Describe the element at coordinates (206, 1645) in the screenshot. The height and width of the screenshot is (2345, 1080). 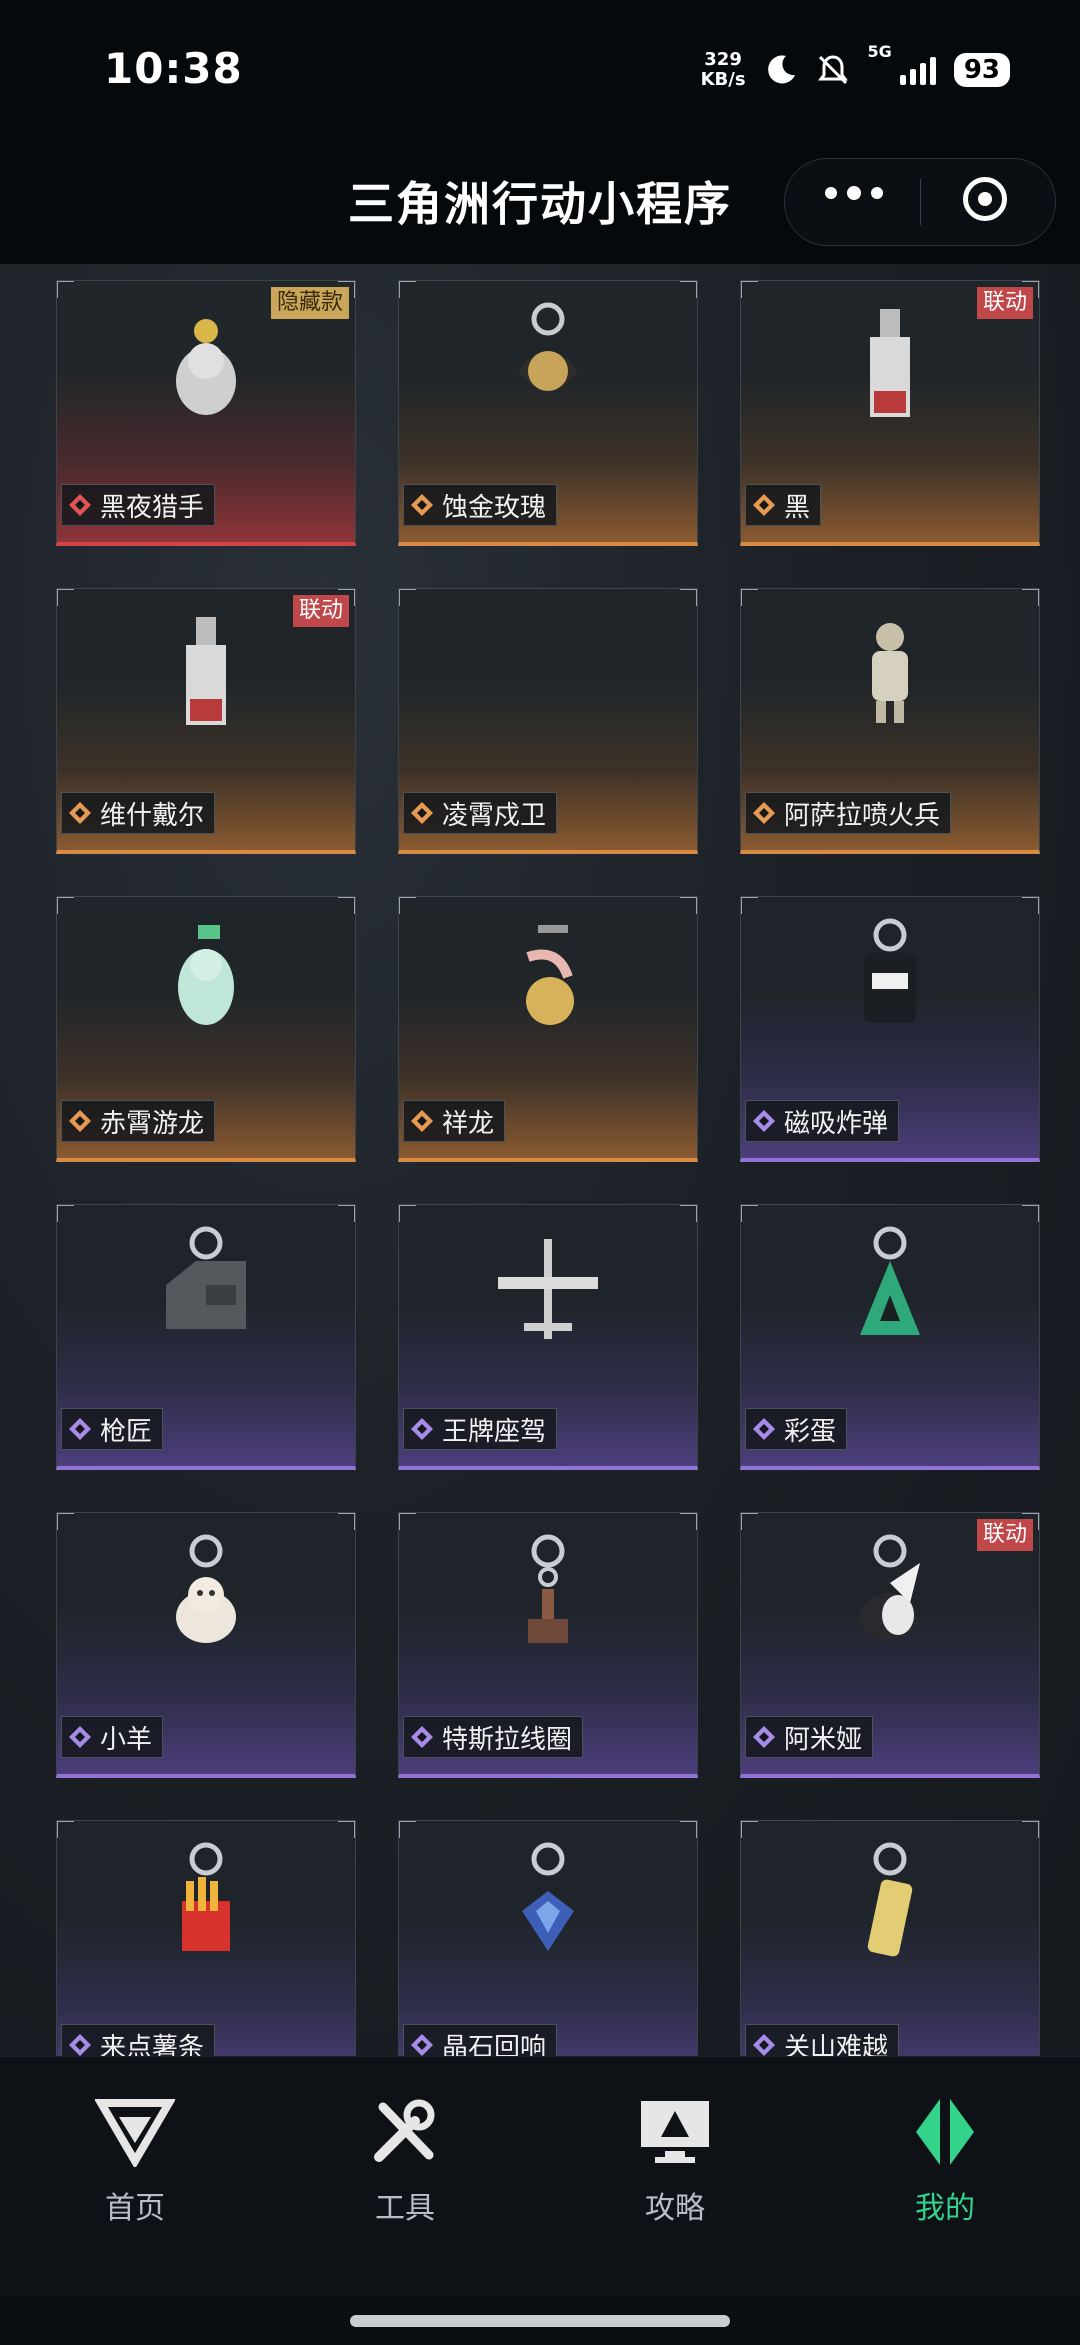
I see `charm-card: 小羊` at that location.